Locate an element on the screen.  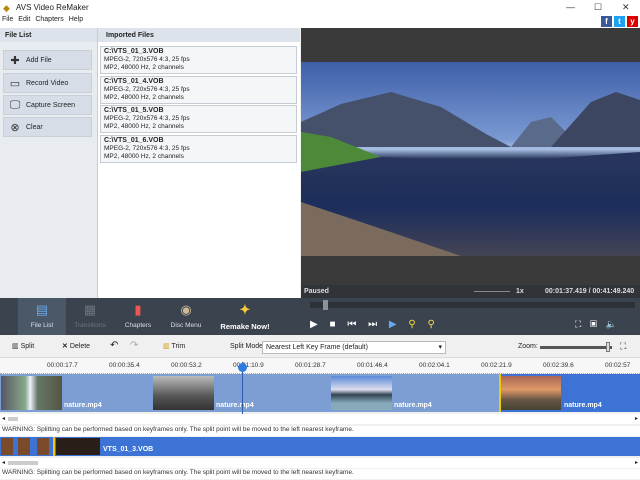
seek-bar is located at coordinates (472, 305).